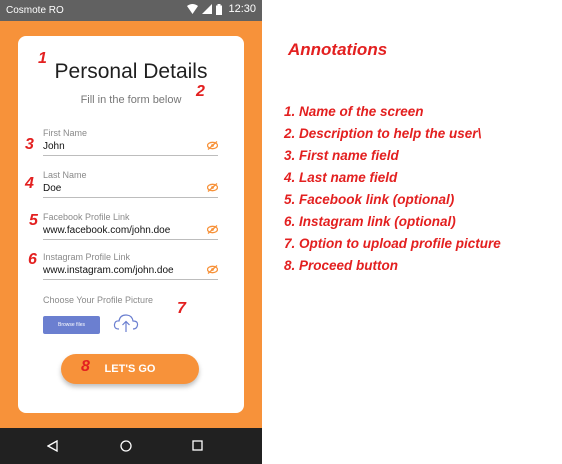 This screenshot has height=464, width=562. I want to click on navigation-bar, so click(131, 446).